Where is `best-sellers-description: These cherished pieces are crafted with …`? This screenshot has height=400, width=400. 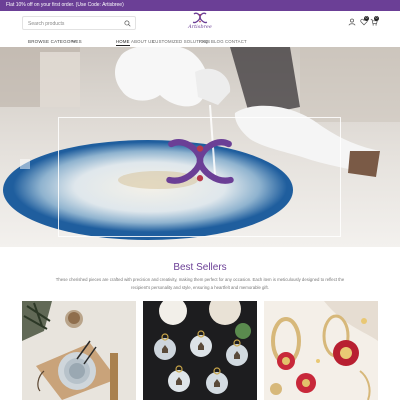 best-sellers-description: These cherished pieces are crafted with … is located at coordinates (200, 283).